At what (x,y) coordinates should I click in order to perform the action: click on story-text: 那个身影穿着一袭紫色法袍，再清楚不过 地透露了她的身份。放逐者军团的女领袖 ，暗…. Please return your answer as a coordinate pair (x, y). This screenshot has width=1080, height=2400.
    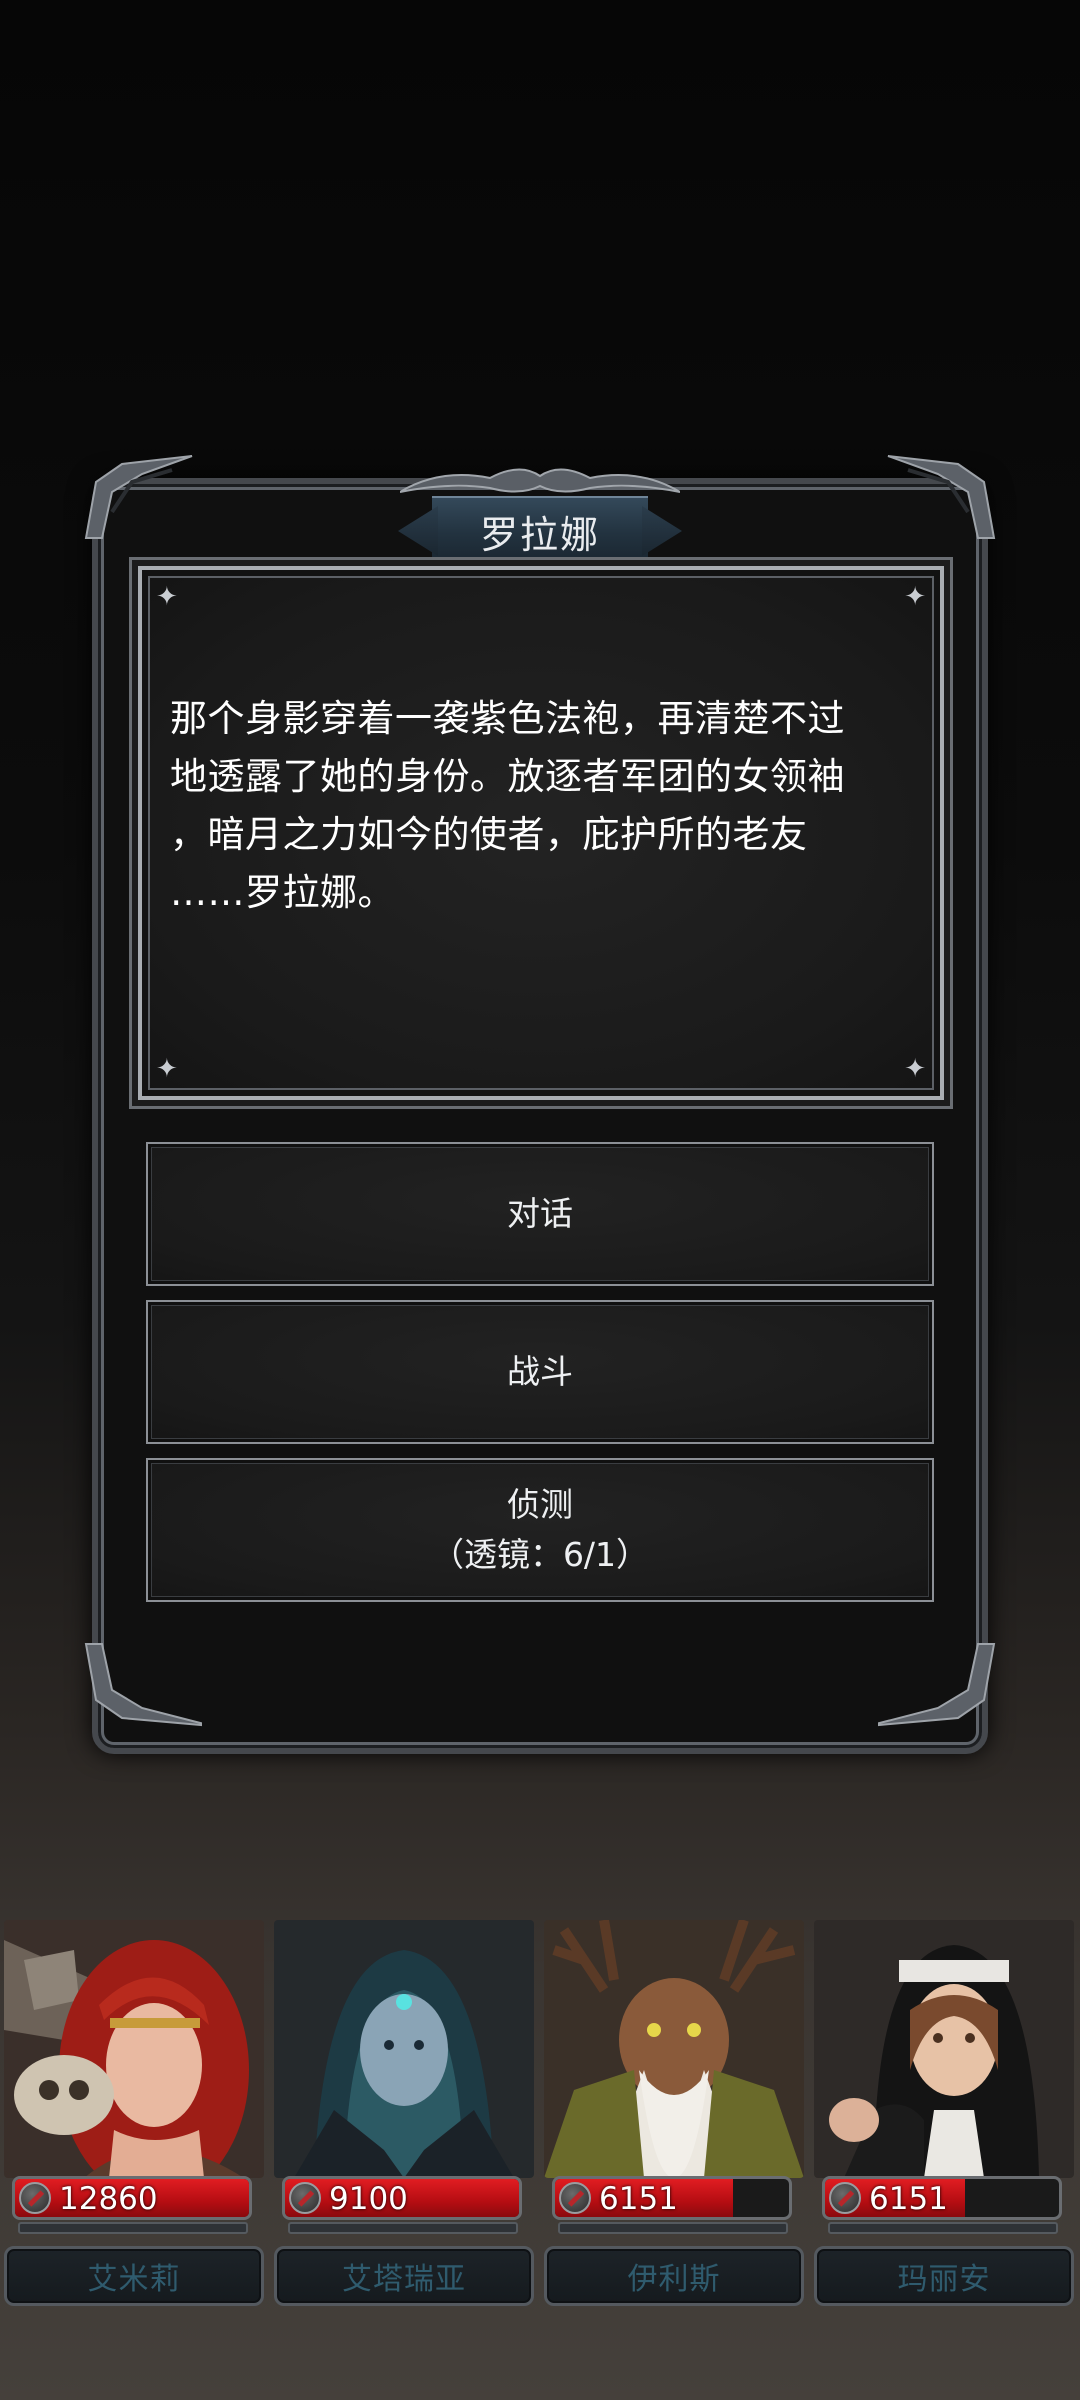
    Looking at the image, I should click on (545, 806).